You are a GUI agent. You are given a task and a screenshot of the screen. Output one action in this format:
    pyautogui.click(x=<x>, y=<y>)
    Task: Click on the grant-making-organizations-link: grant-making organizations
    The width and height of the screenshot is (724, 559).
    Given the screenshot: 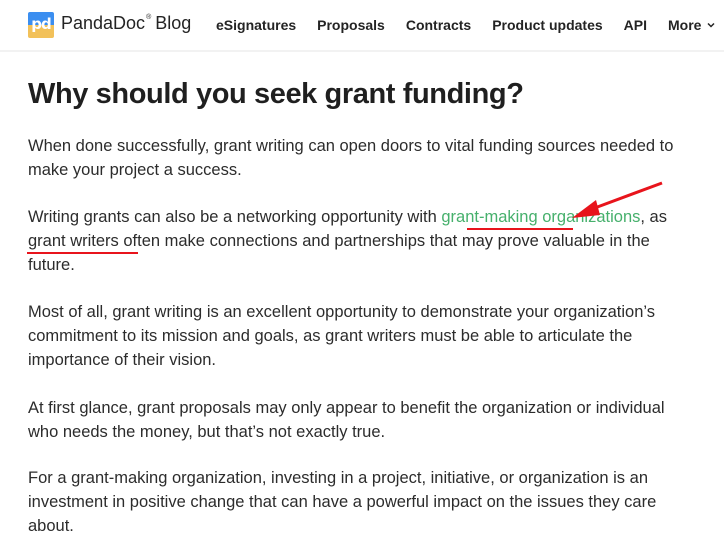 What is the action you would take?
    pyautogui.click(x=540, y=217)
    